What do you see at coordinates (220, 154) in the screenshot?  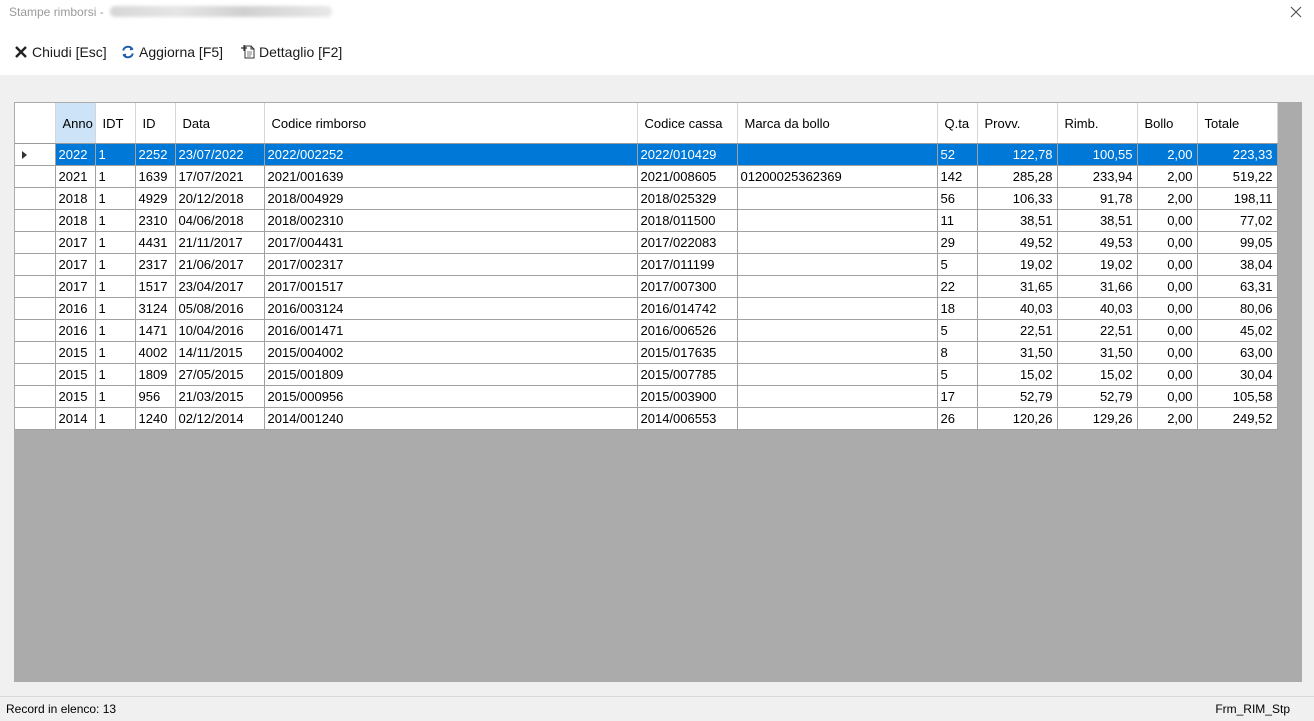 I see `grid-cell: 23/07/2022` at bounding box center [220, 154].